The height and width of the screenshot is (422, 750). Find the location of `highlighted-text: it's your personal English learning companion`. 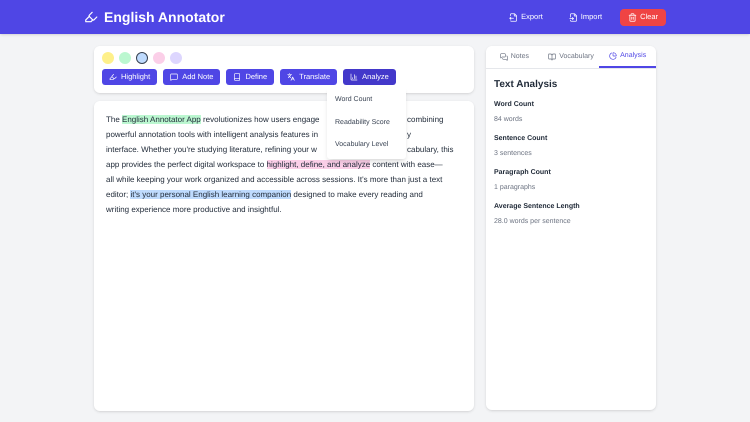

highlighted-text: it's your personal English learning companion is located at coordinates (211, 194).